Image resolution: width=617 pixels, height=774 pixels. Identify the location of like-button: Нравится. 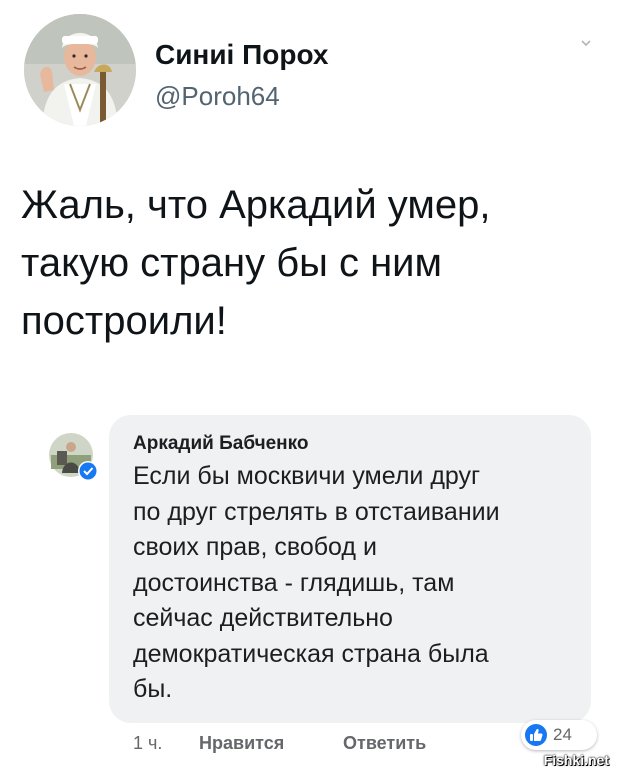
(241, 743).